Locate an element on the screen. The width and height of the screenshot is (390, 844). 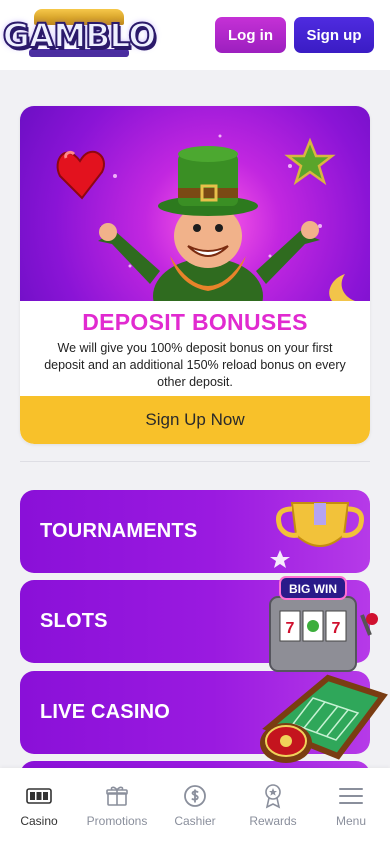
gamblo-logo: GAMBLO is located at coordinates (79, 35).